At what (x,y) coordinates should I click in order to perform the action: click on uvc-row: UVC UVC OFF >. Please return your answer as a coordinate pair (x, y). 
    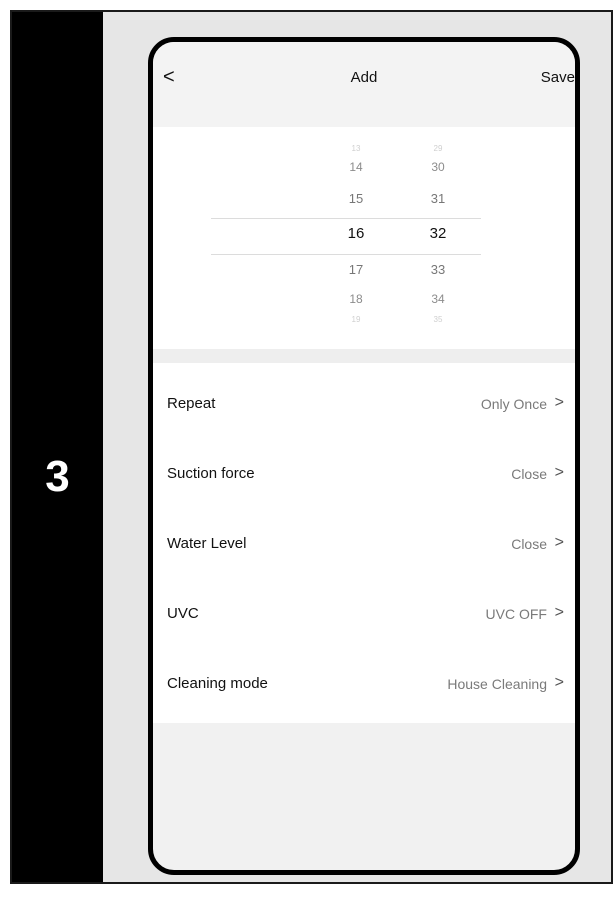
    Looking at the image, I should click on (364, 615).